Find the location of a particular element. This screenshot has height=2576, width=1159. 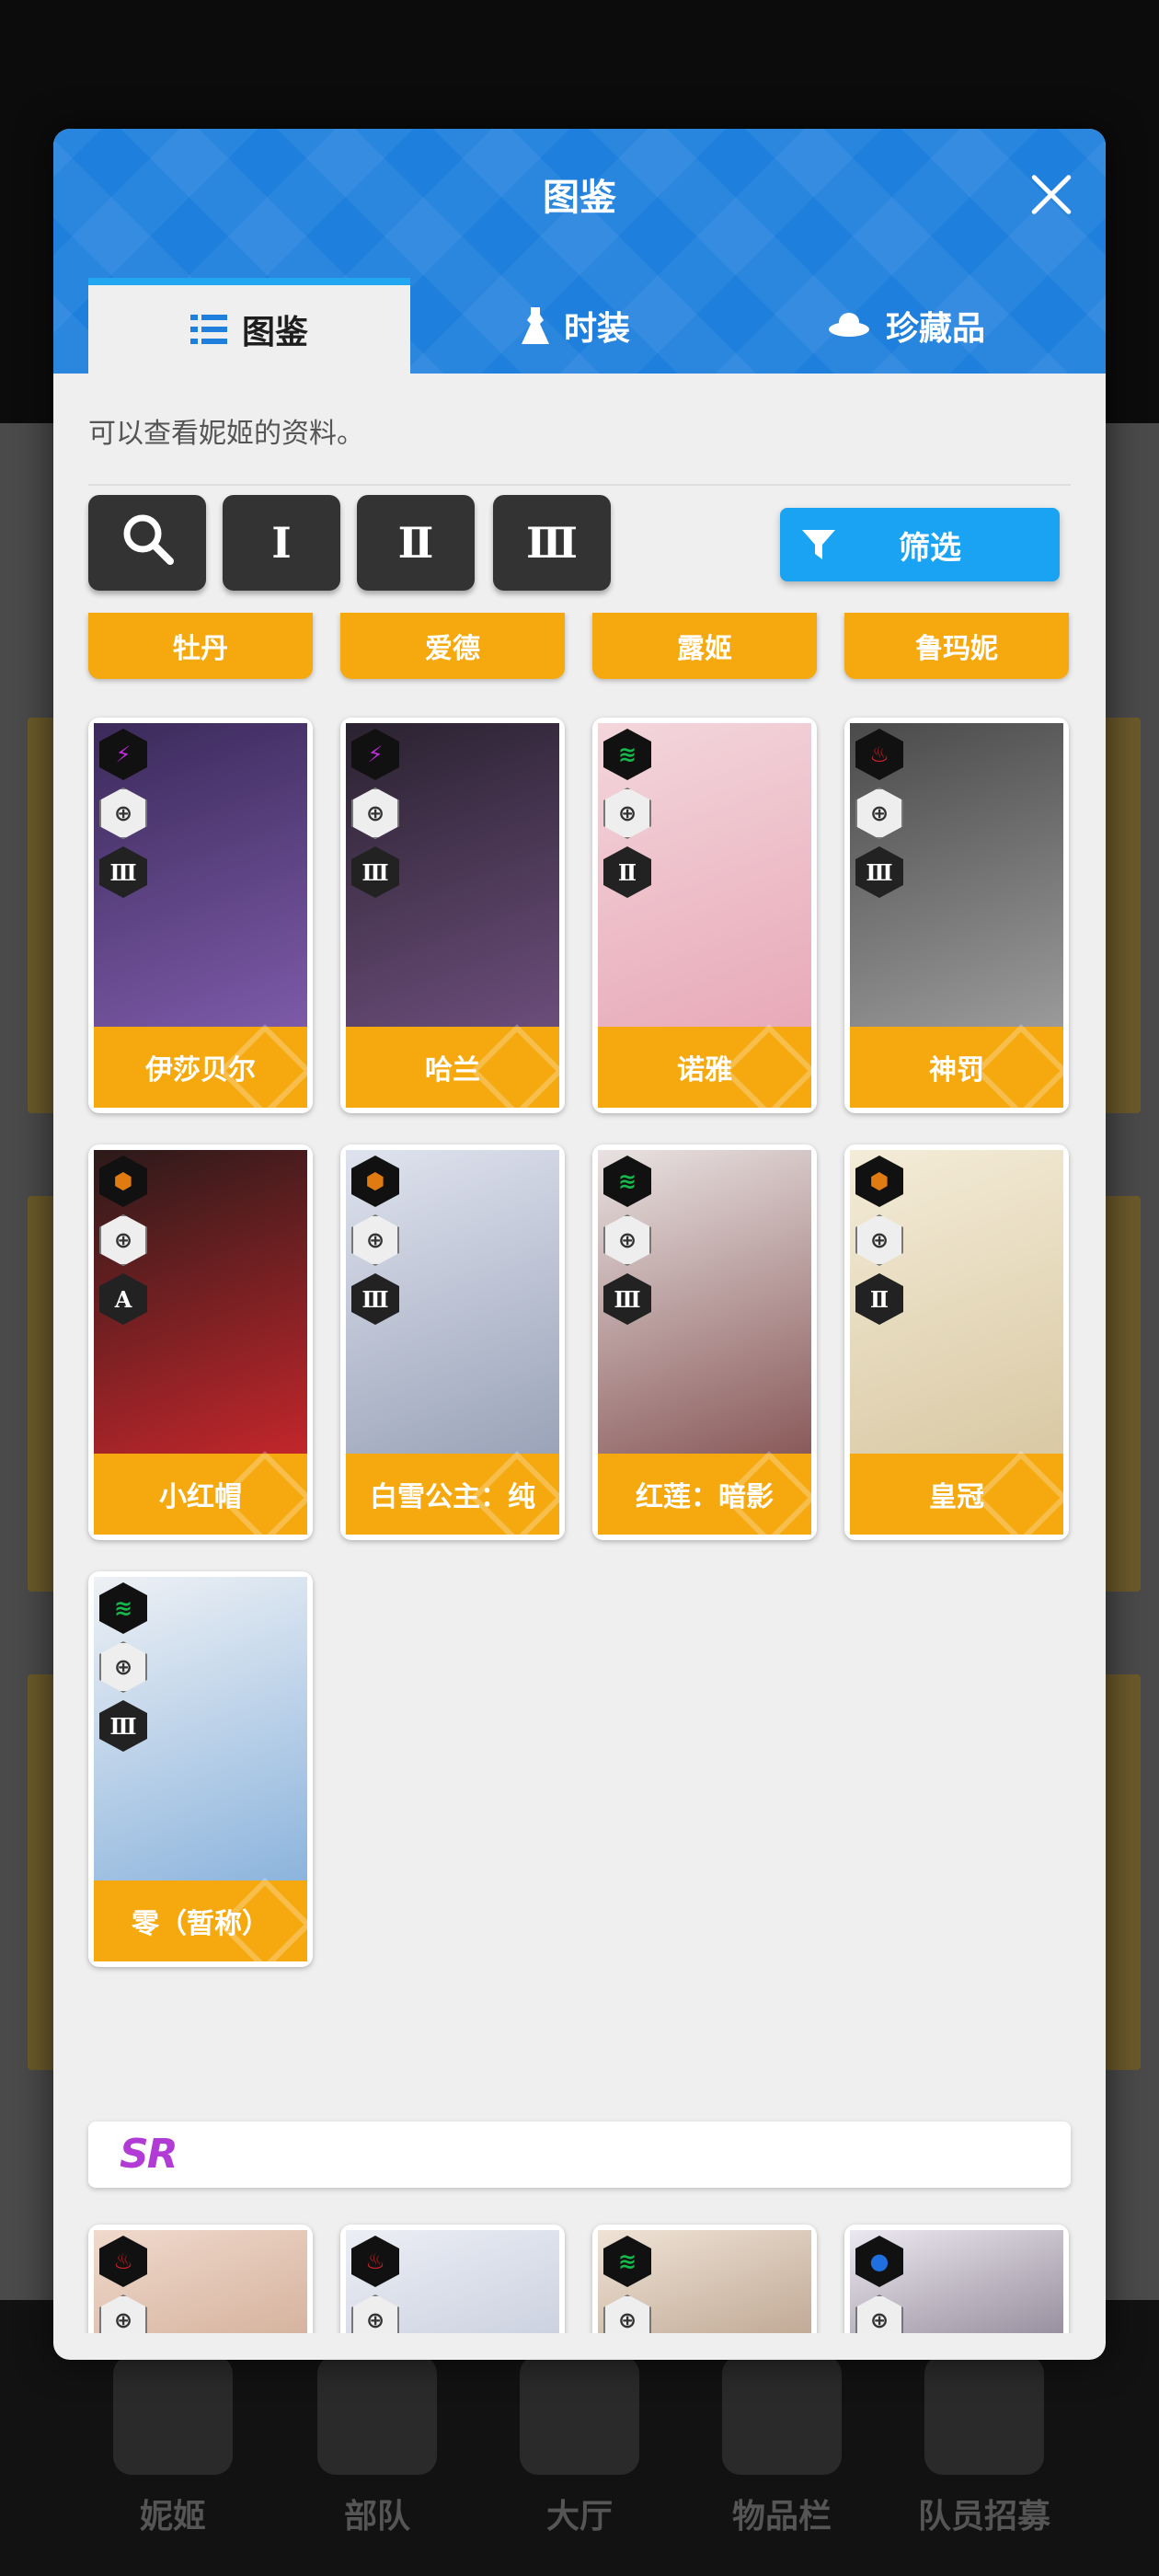

character-card: ⚡ ⊕ Ⅲ 哈兰 is located at coordinates (452, 915).